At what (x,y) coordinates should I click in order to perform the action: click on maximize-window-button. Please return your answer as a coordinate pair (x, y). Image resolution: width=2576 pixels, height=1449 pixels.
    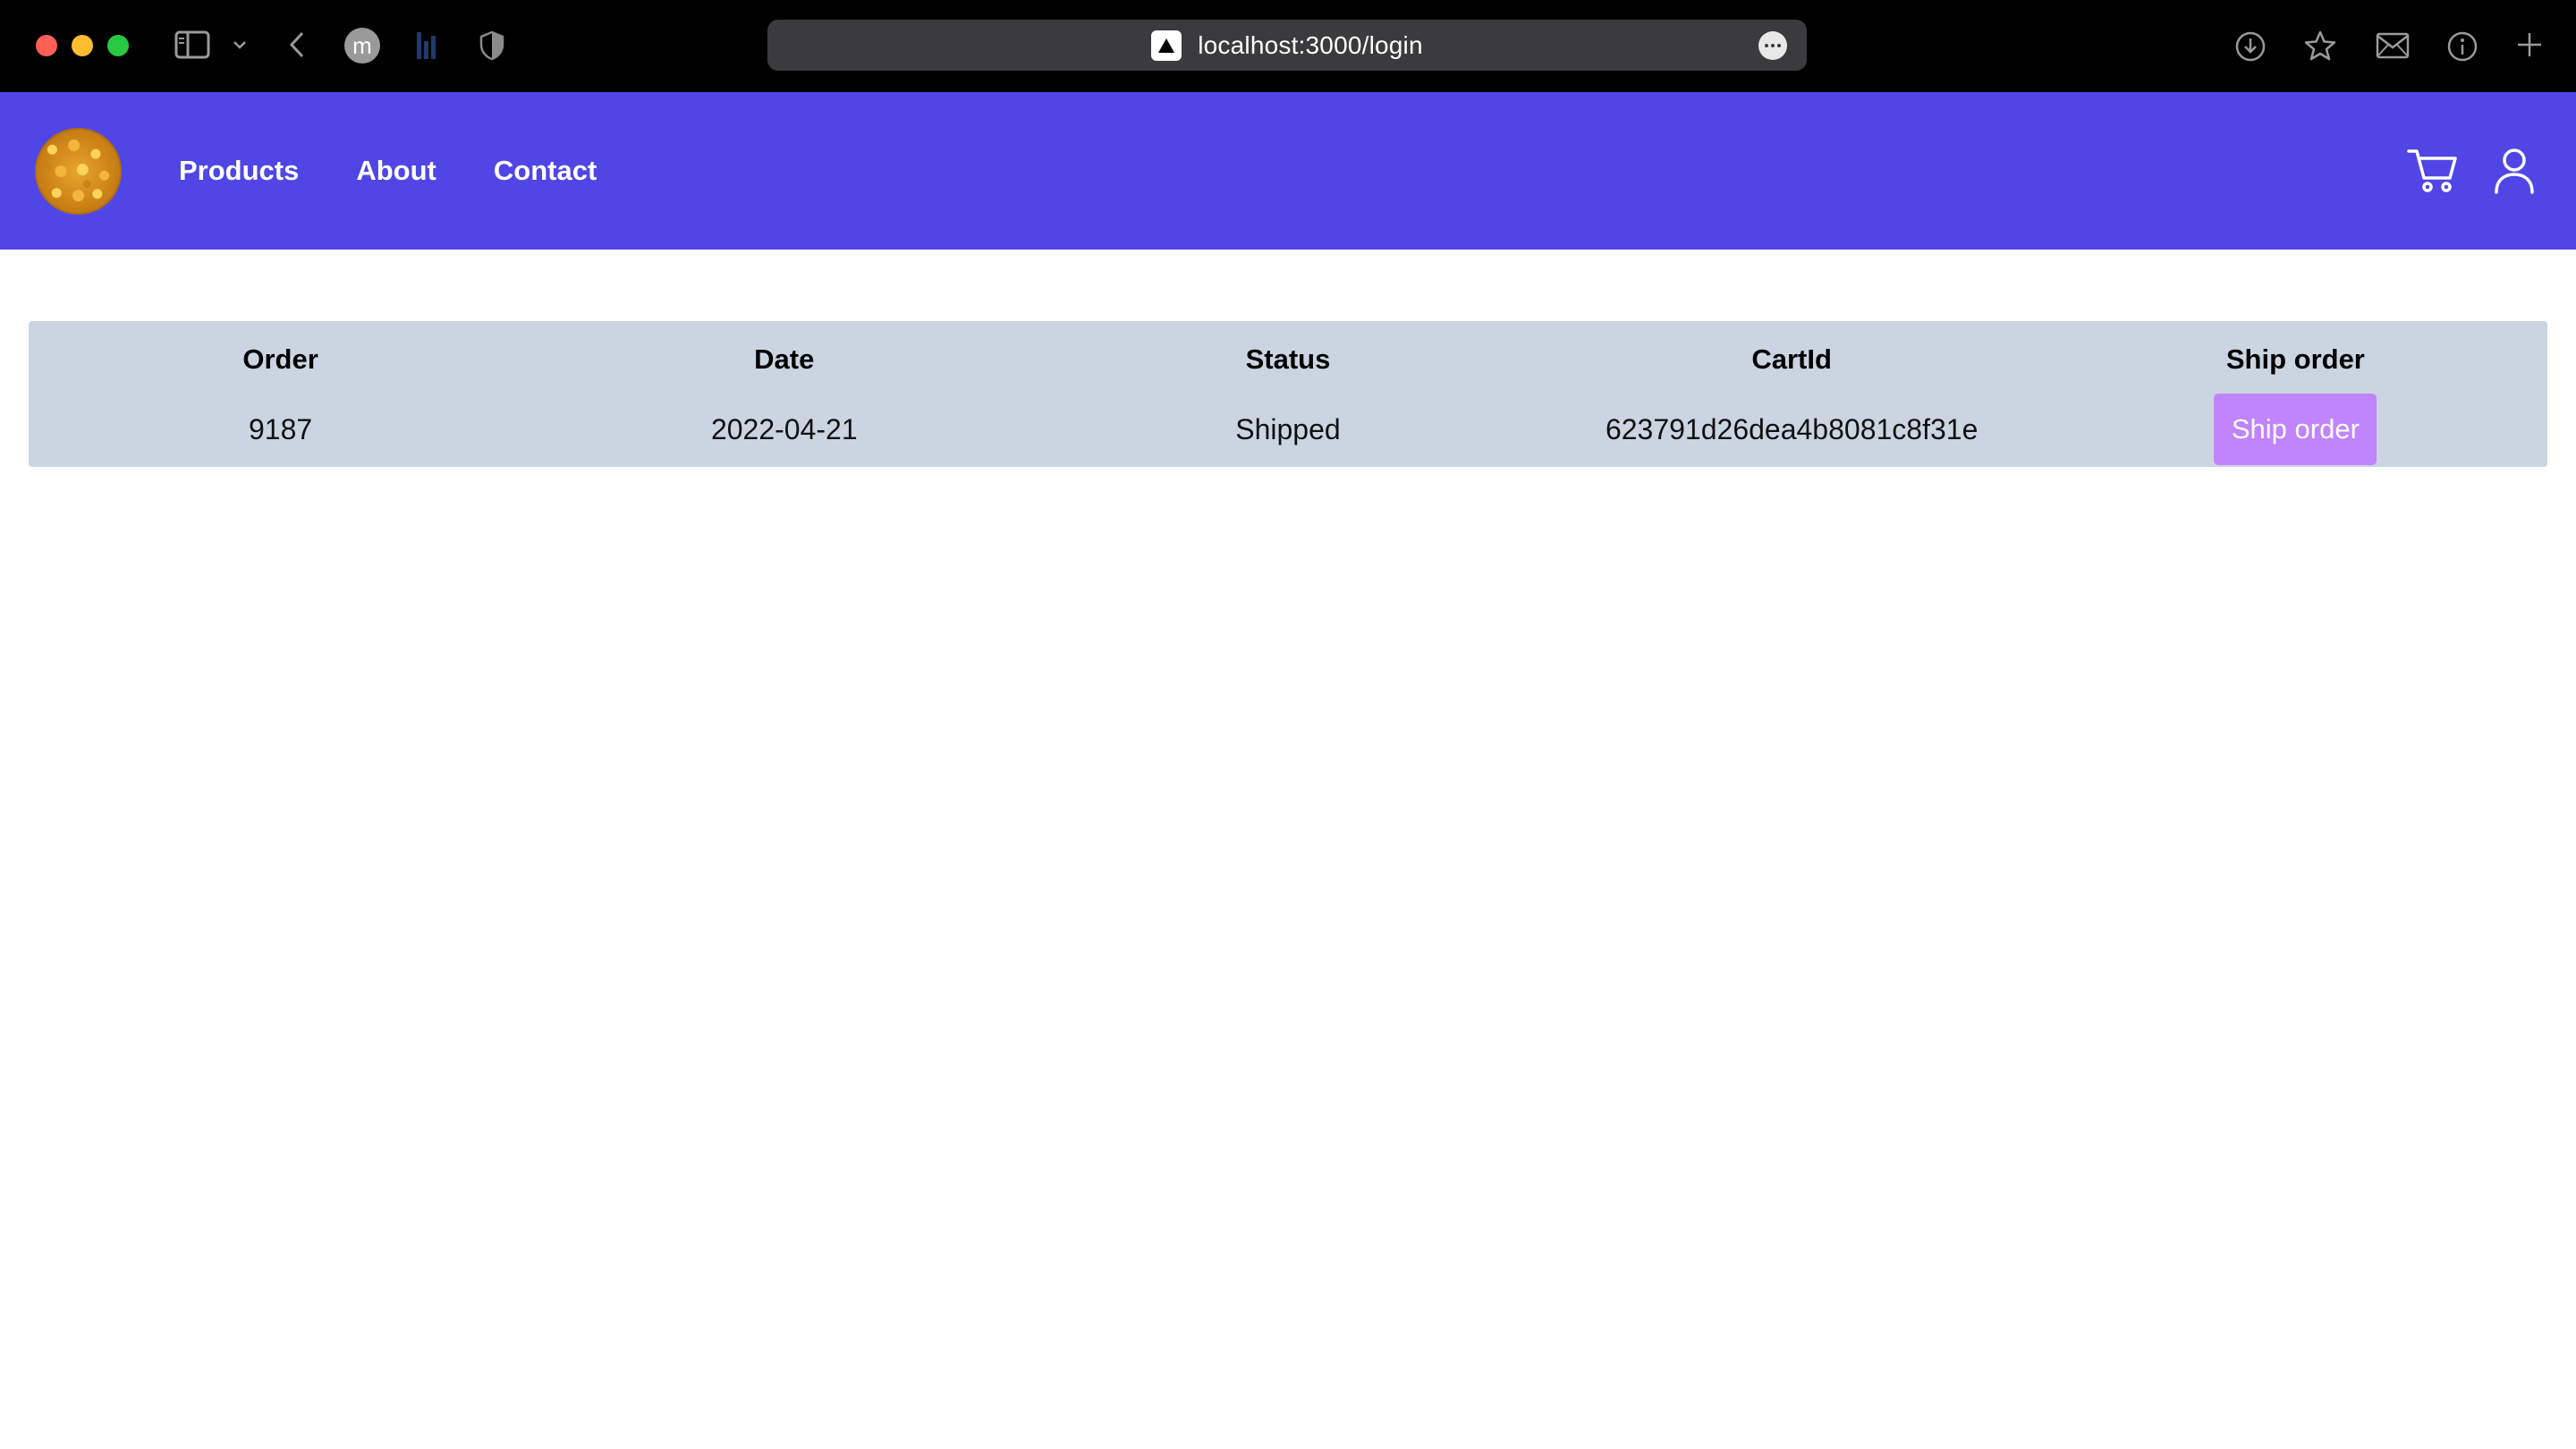
    Looking at the image, I should click on (118, 45).